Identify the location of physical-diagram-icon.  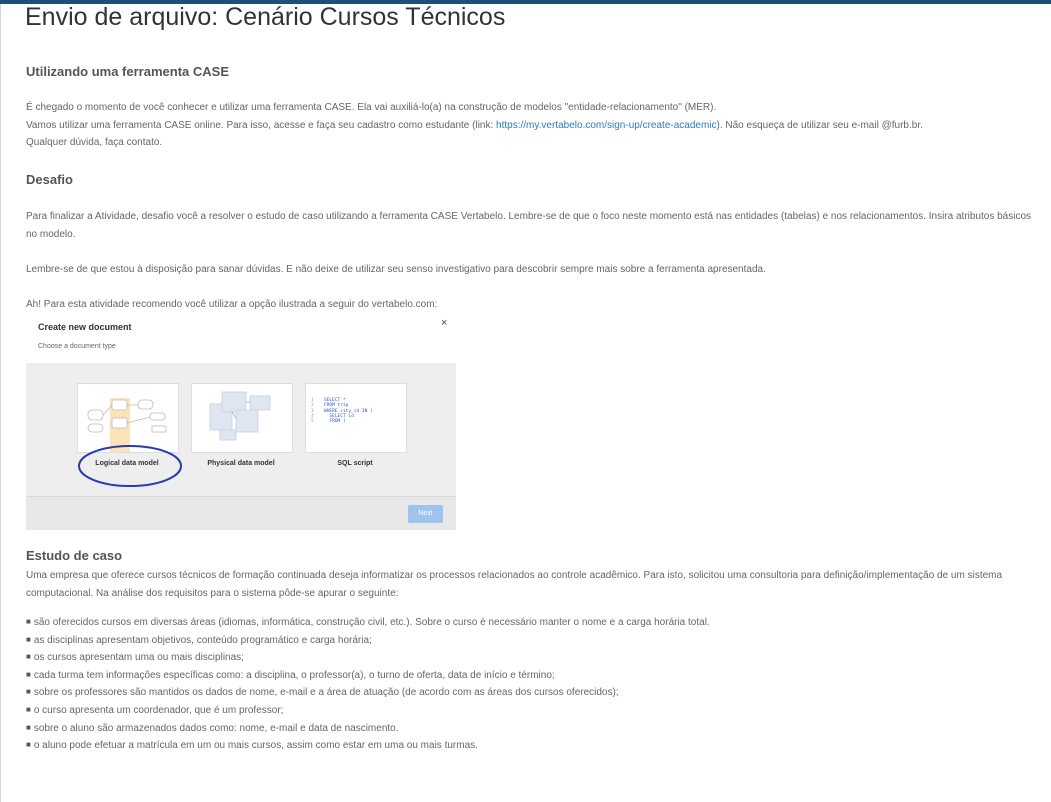
(240, 416).